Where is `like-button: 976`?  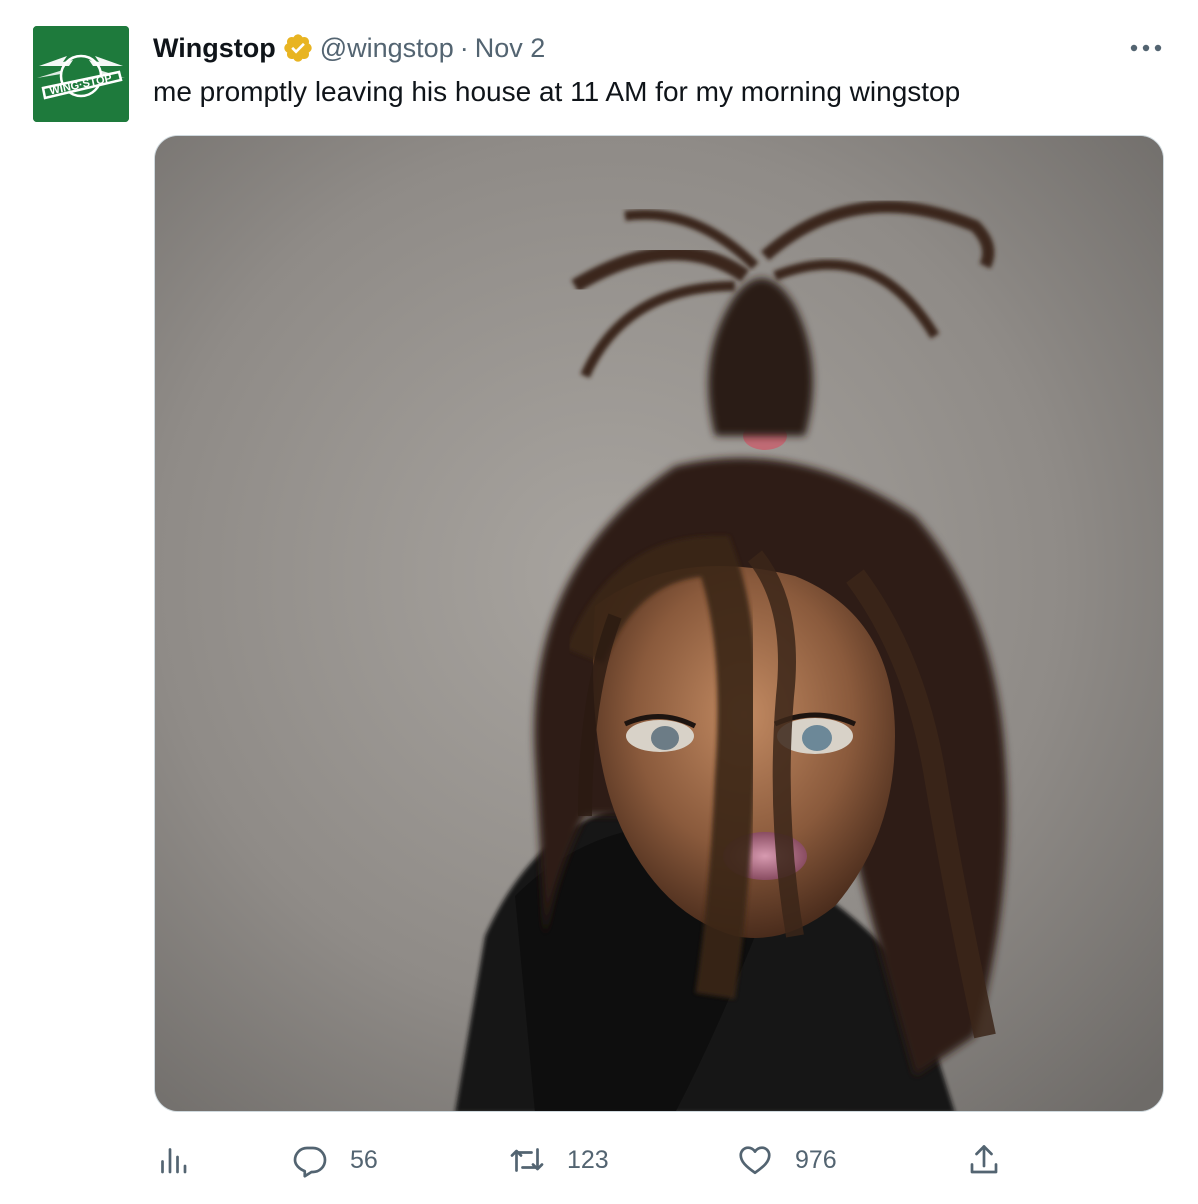 like-button: 976 is located at coordinates (787, 1160).